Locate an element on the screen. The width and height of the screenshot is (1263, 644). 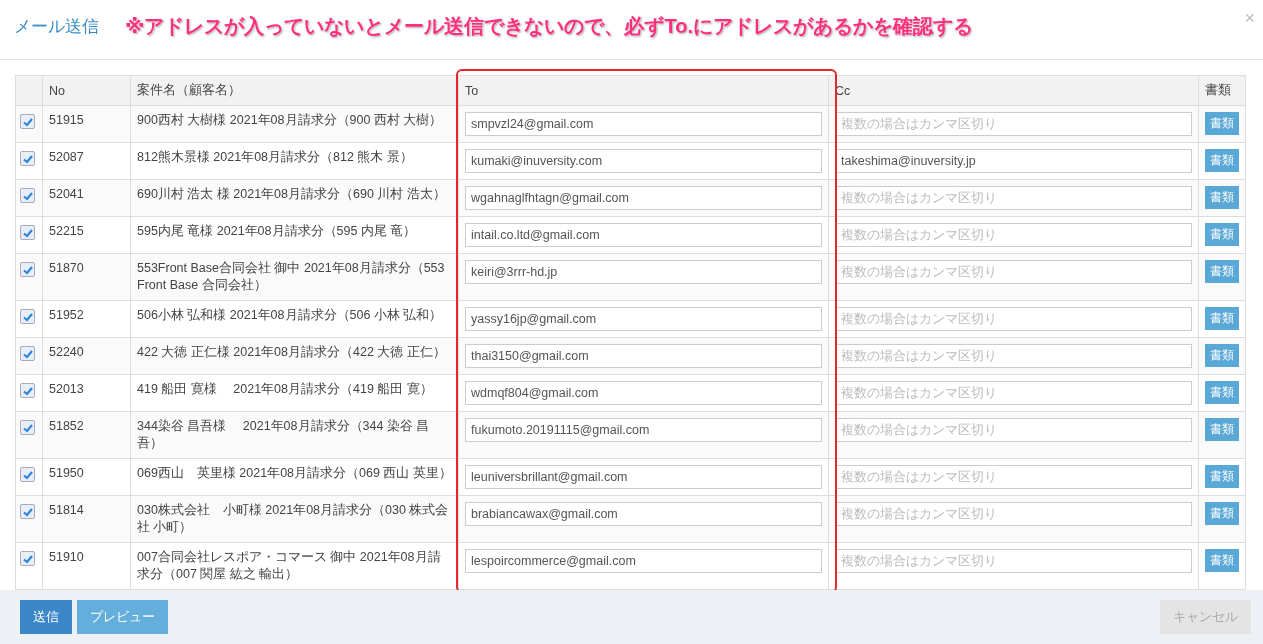
table-cell: 52215 is located at coordinates (66, 231).